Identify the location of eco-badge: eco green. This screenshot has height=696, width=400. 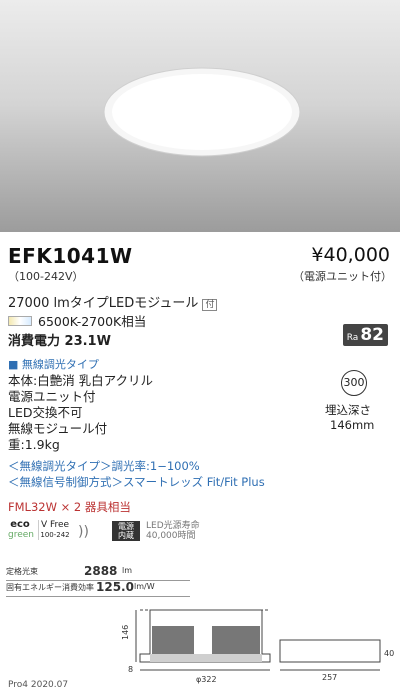
(21, 530).